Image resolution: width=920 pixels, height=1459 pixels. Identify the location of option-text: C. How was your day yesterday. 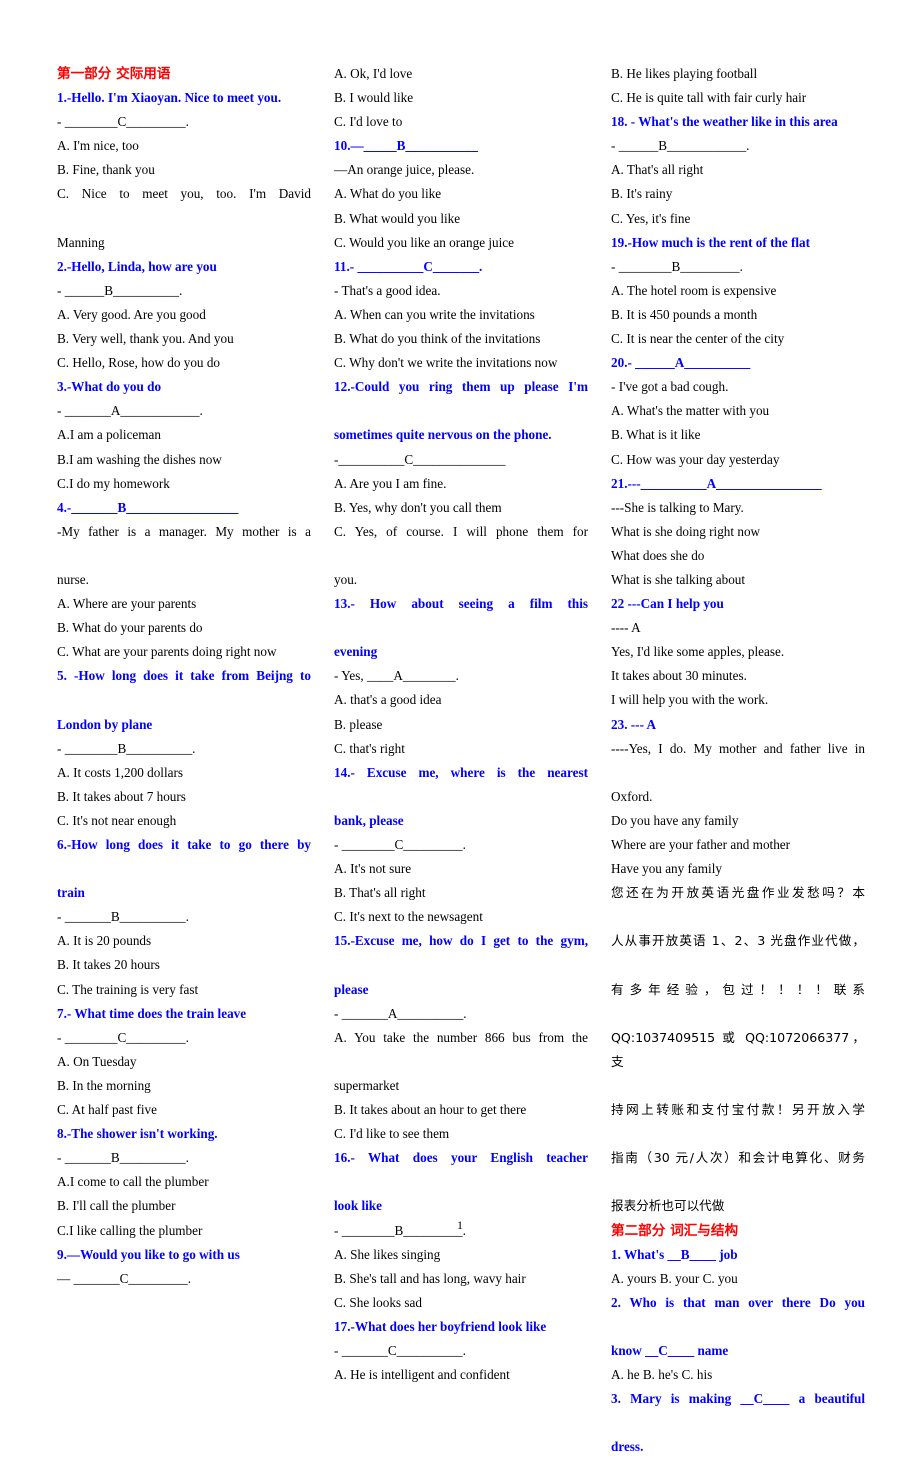
(695, 459).